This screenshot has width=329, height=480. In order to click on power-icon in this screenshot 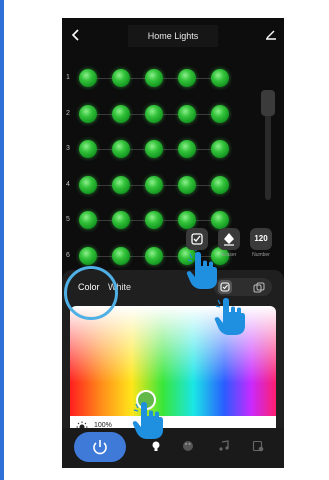, I will do `click(100, 447)`.